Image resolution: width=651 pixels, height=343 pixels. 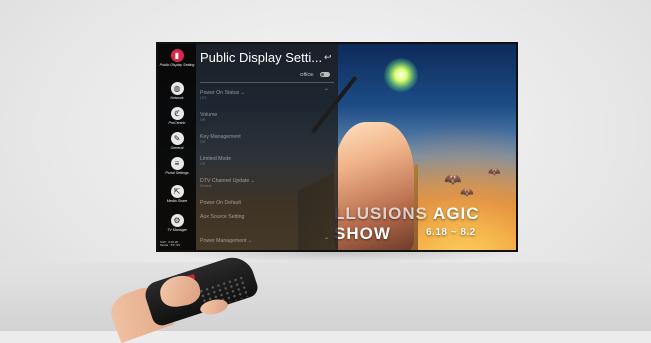 I want to click on sidebar-item-label: Network, so click(x=177, y=98).